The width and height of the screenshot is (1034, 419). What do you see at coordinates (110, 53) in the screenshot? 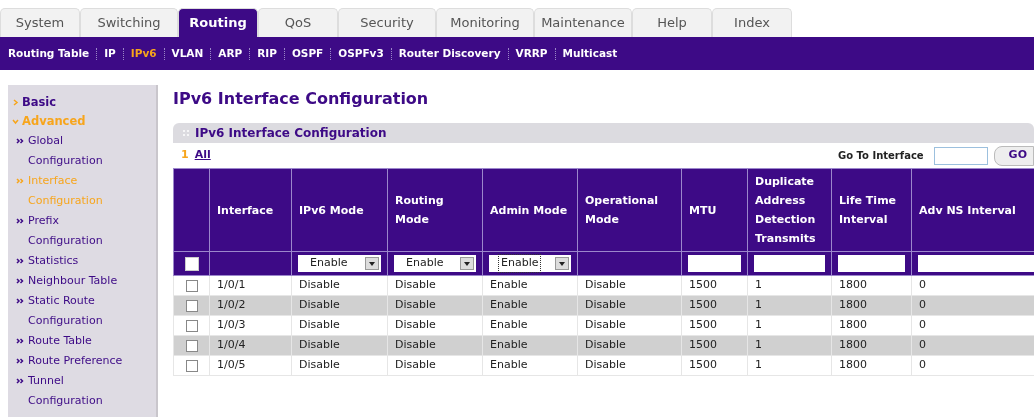
I see `subnav-link: IP` at bounding box center [110, 53].